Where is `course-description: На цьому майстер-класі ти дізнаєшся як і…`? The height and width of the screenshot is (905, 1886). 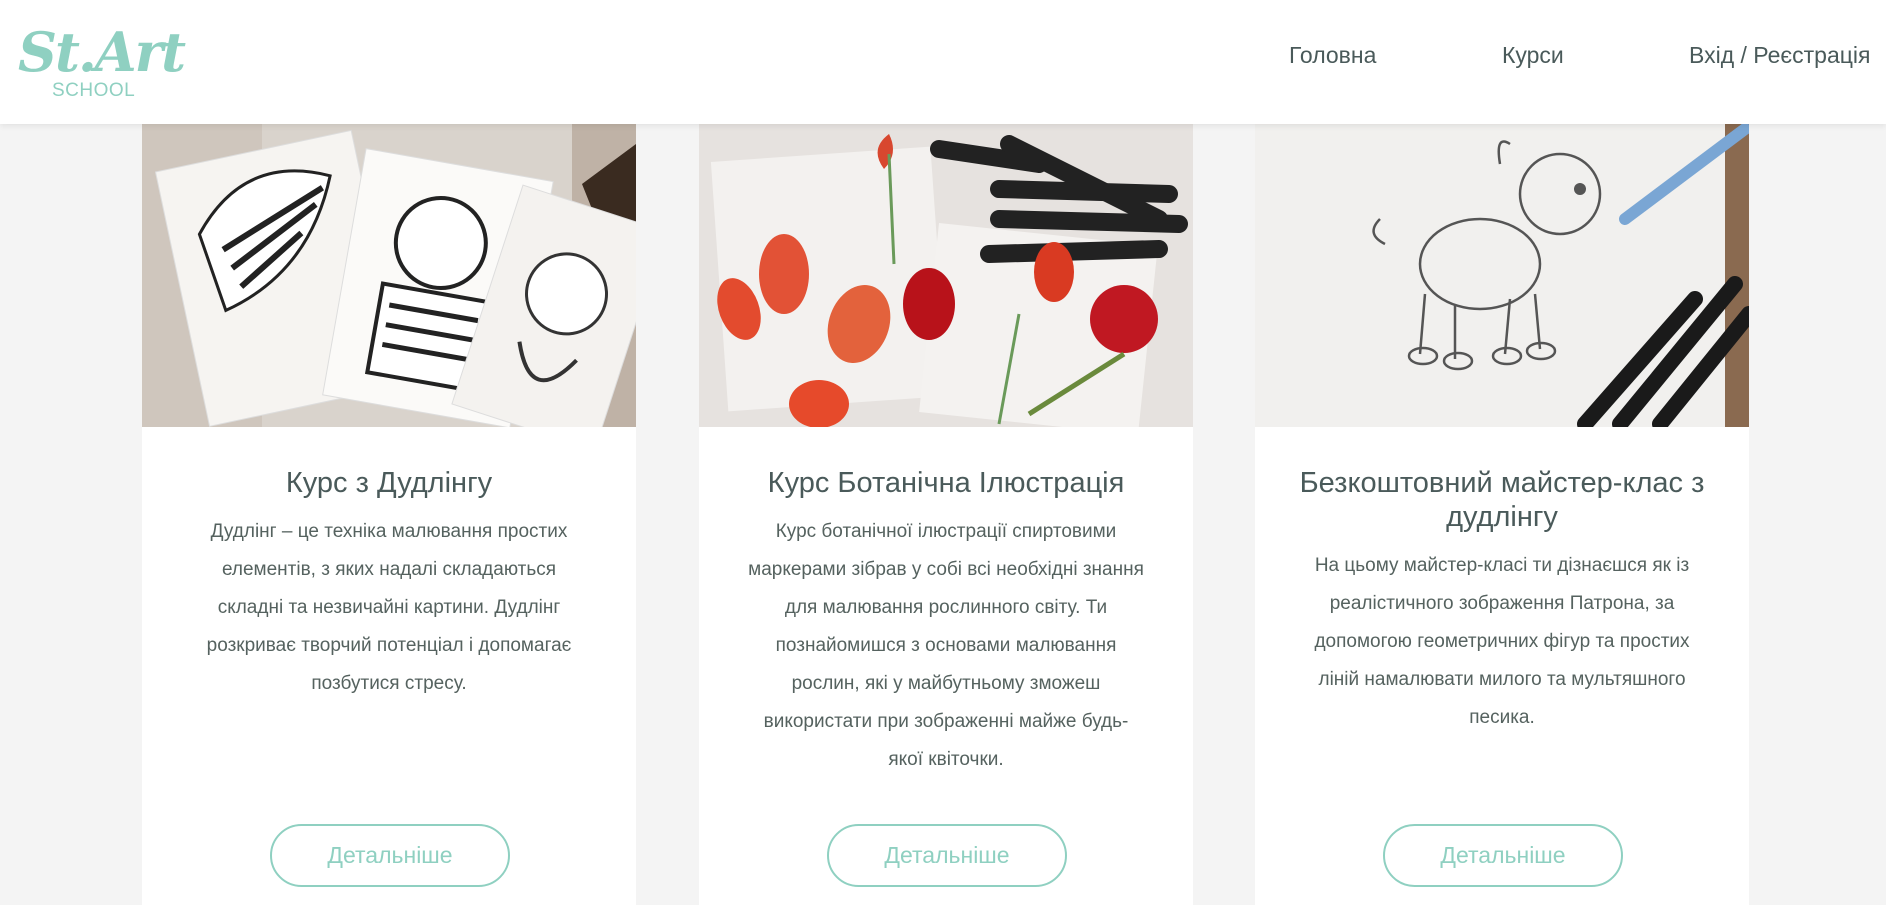 course-description: На цьому майстер-класі ти дізнаєшся як і… is located at coordinates (1502, 641).